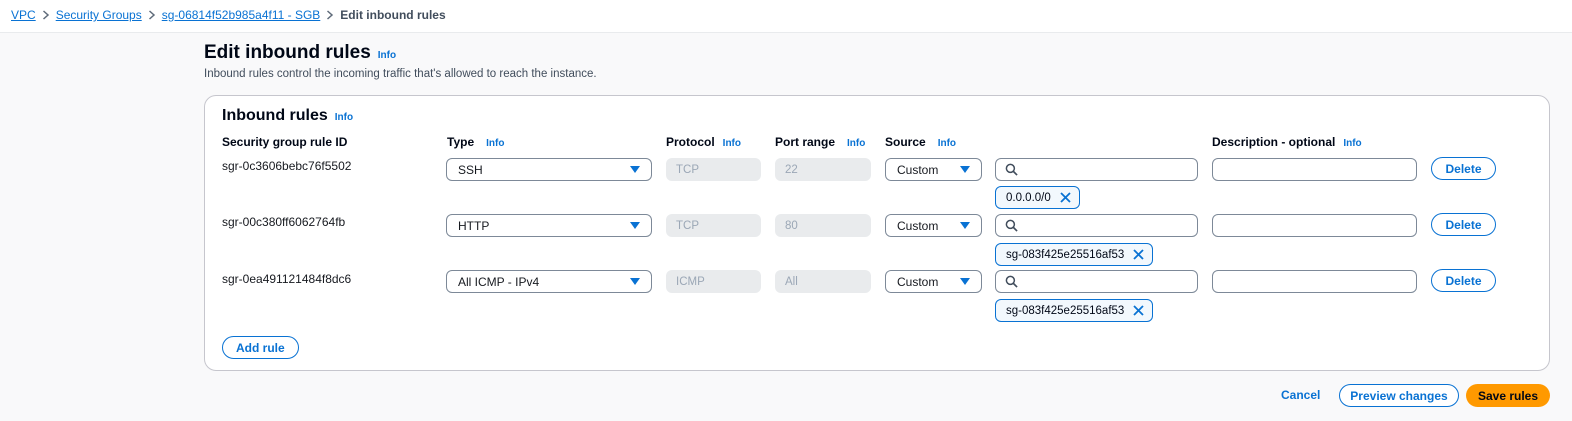 The width and height of the screenshot is (1572, 421). Describe the element at coordinates (344, 117) in the screenshot. I see `panel-info-link: Info` at that location.